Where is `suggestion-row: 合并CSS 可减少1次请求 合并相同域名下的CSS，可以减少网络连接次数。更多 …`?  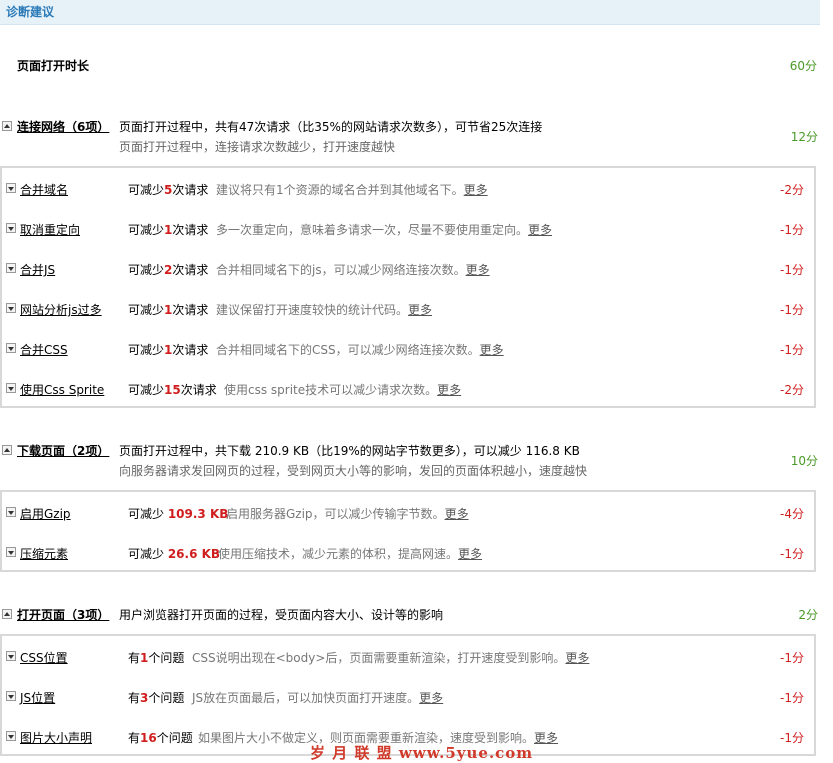
suggestion-row: 合并CSS 可减少1次请求 合并相同域名下的CSS，可以减少网络连接次数。更多 … is located at coordinates (408, 348).